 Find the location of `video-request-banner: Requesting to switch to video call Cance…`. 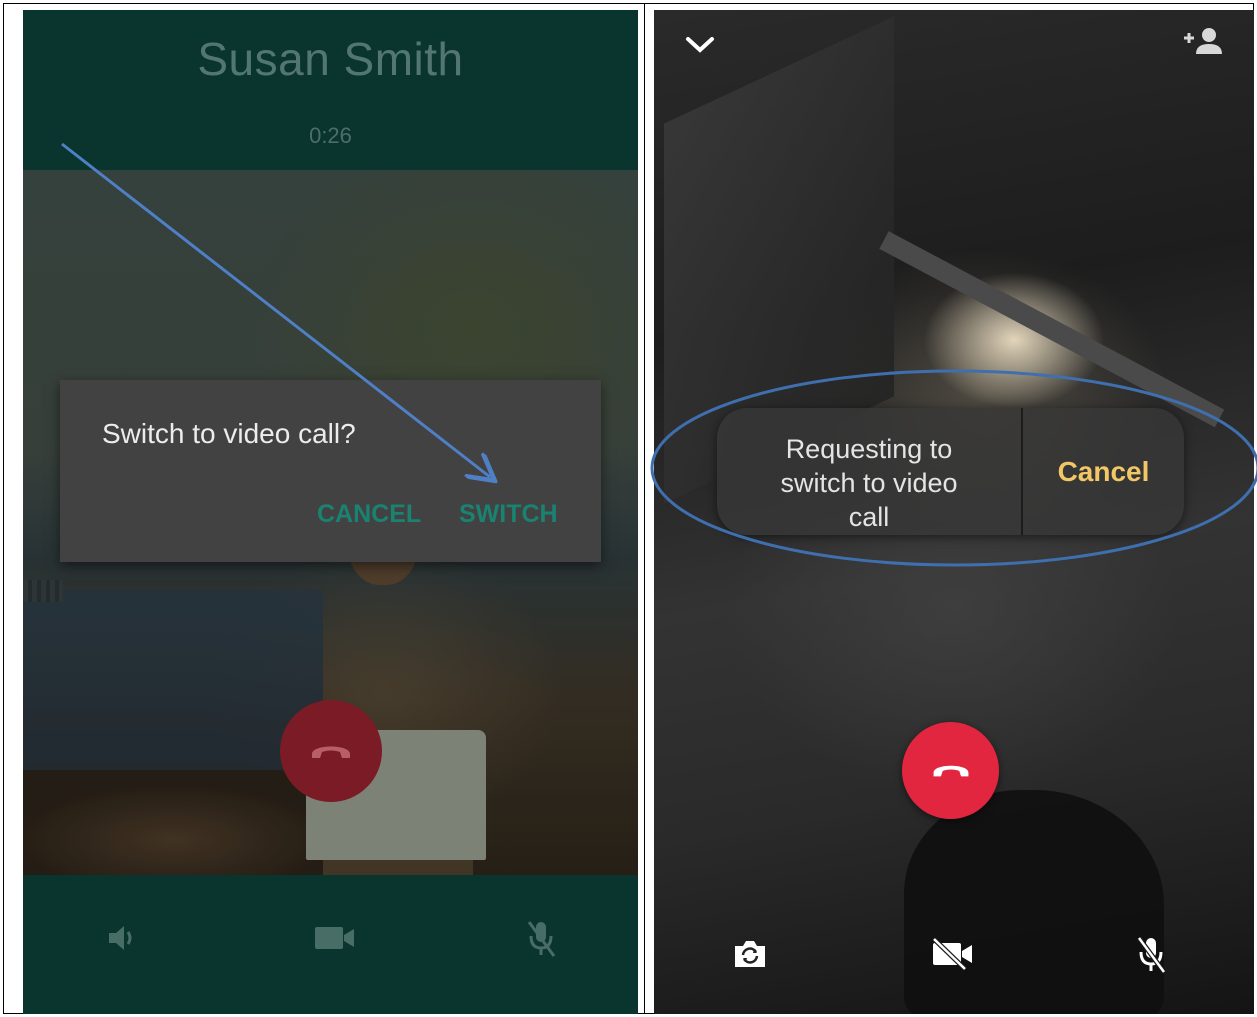

video-request-banner: Requesting to switch to video call Cance… is located at coordinates (950, 471).